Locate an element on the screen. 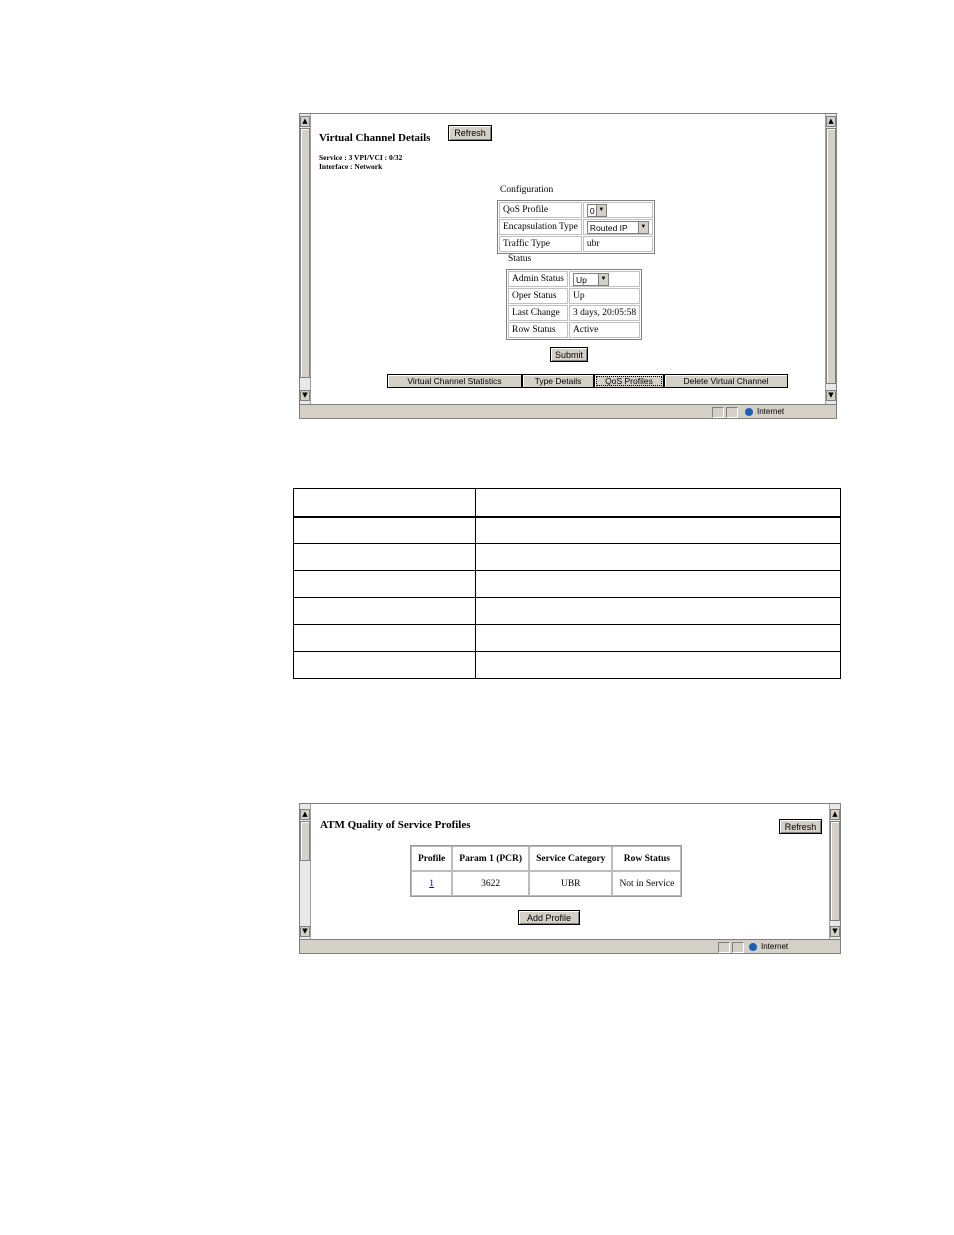 This screenshot has width=954, height=1235. param1-cell: 3622 is located at coordinates (491, 883).